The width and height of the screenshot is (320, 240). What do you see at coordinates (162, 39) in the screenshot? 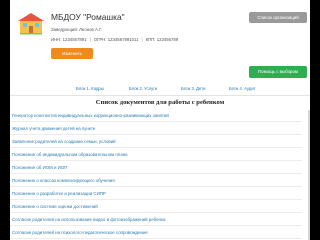
I see `kpp-value: КПП: 123456789` at bounding box center [162, 39].